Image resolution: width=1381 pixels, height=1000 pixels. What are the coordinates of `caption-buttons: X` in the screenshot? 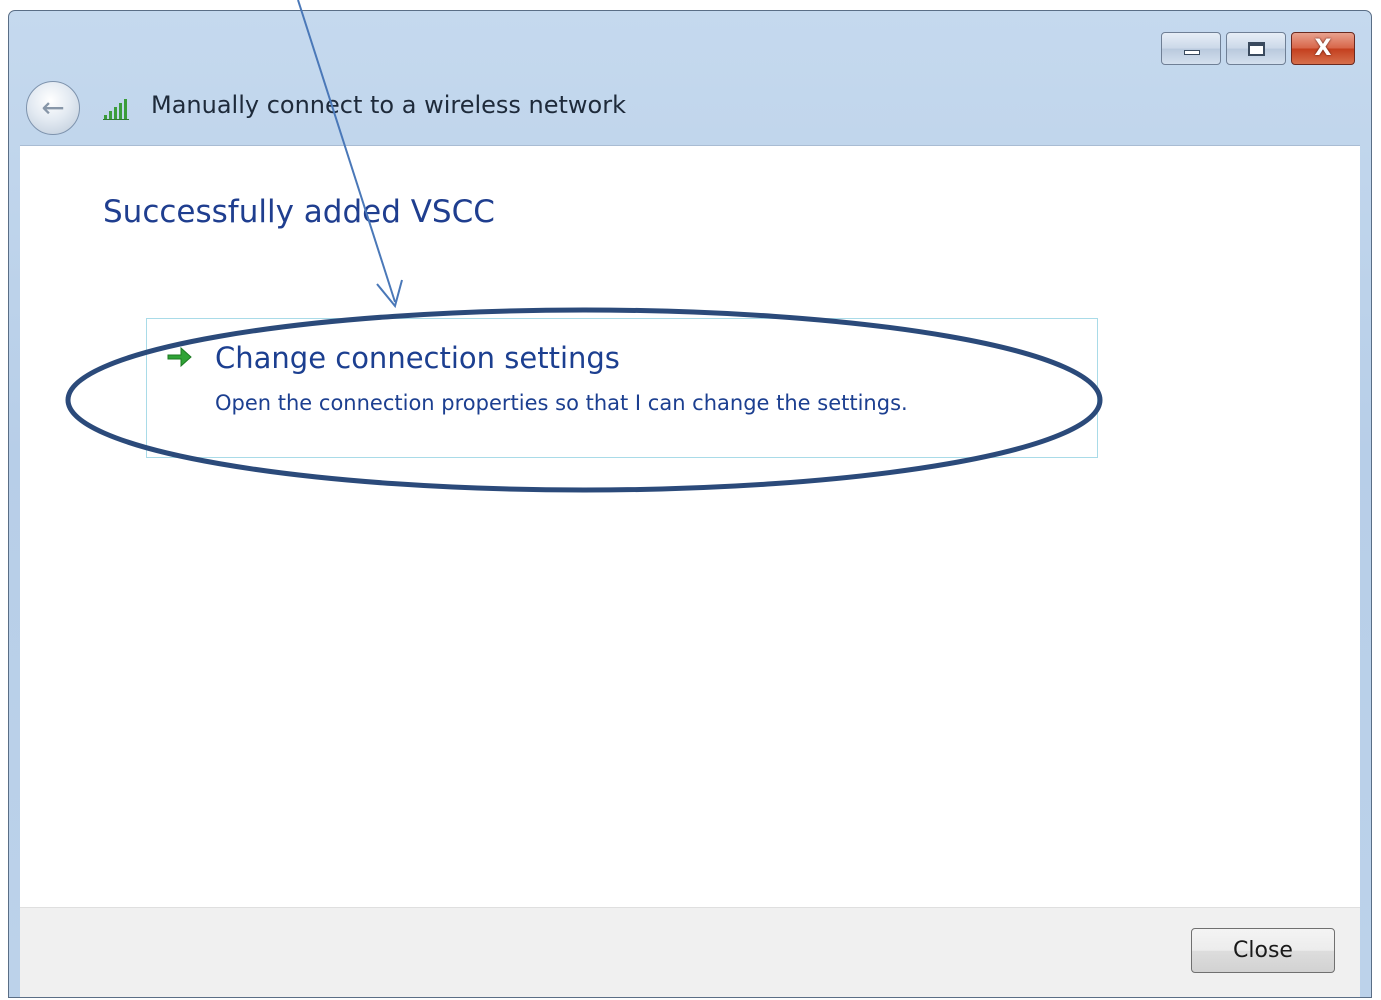 It's located at (1258, 48).